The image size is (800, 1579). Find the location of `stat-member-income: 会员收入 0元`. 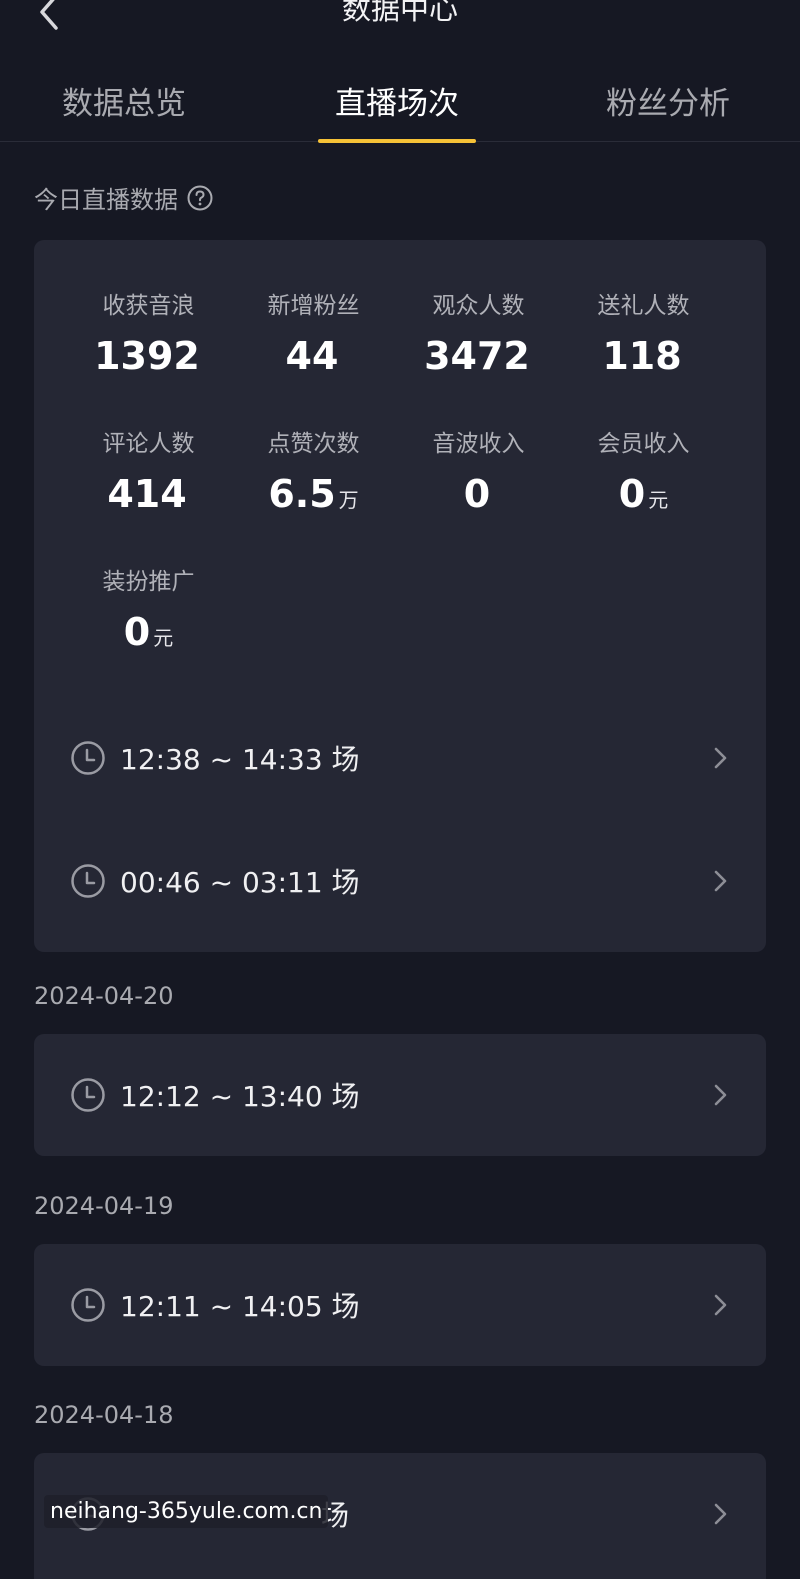

stat-member-income: 会员收入 0元 is located at coordinates (643, 470).